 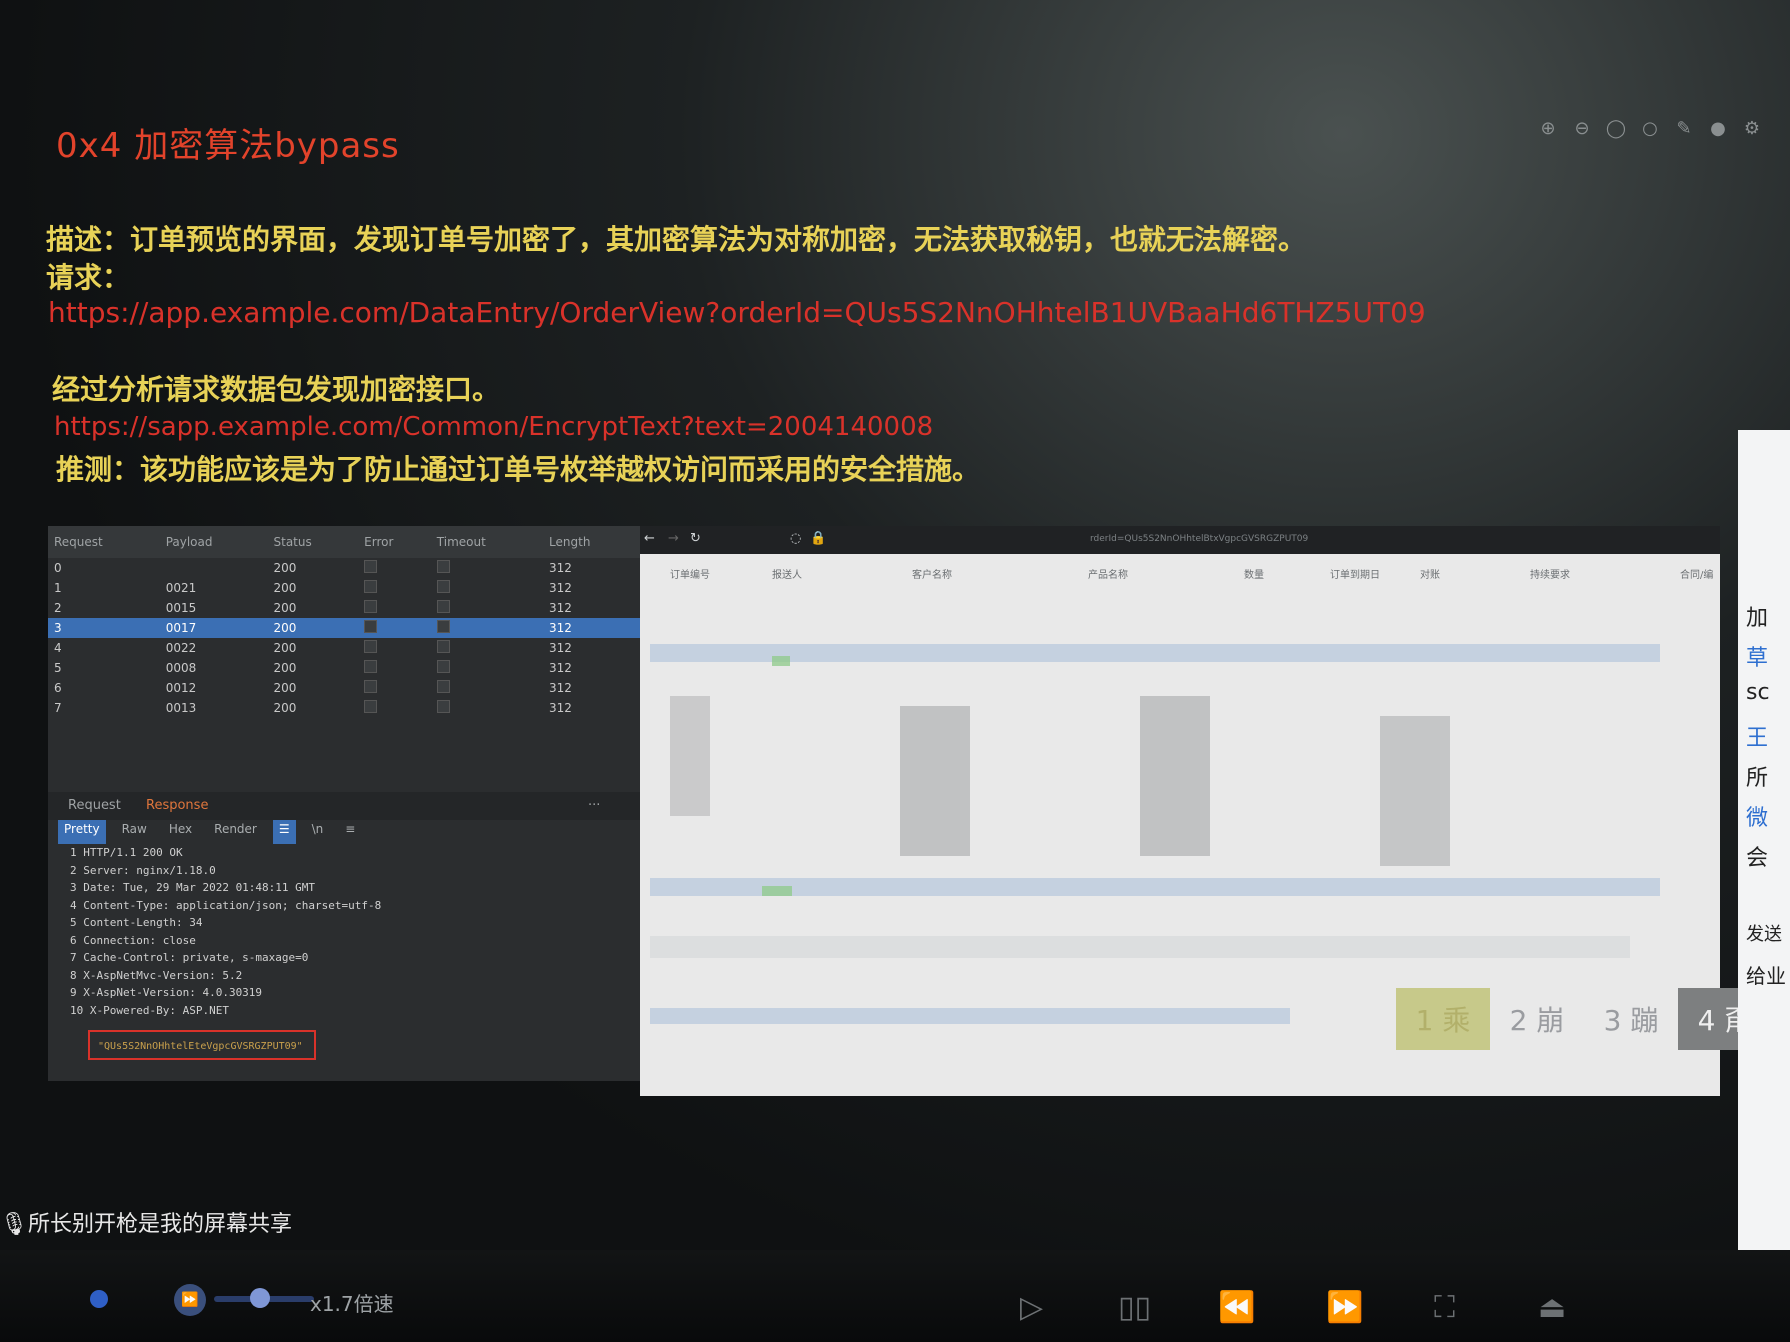 I want to click on col-due-date: 订单到期日, so click(x=1355, y=575).